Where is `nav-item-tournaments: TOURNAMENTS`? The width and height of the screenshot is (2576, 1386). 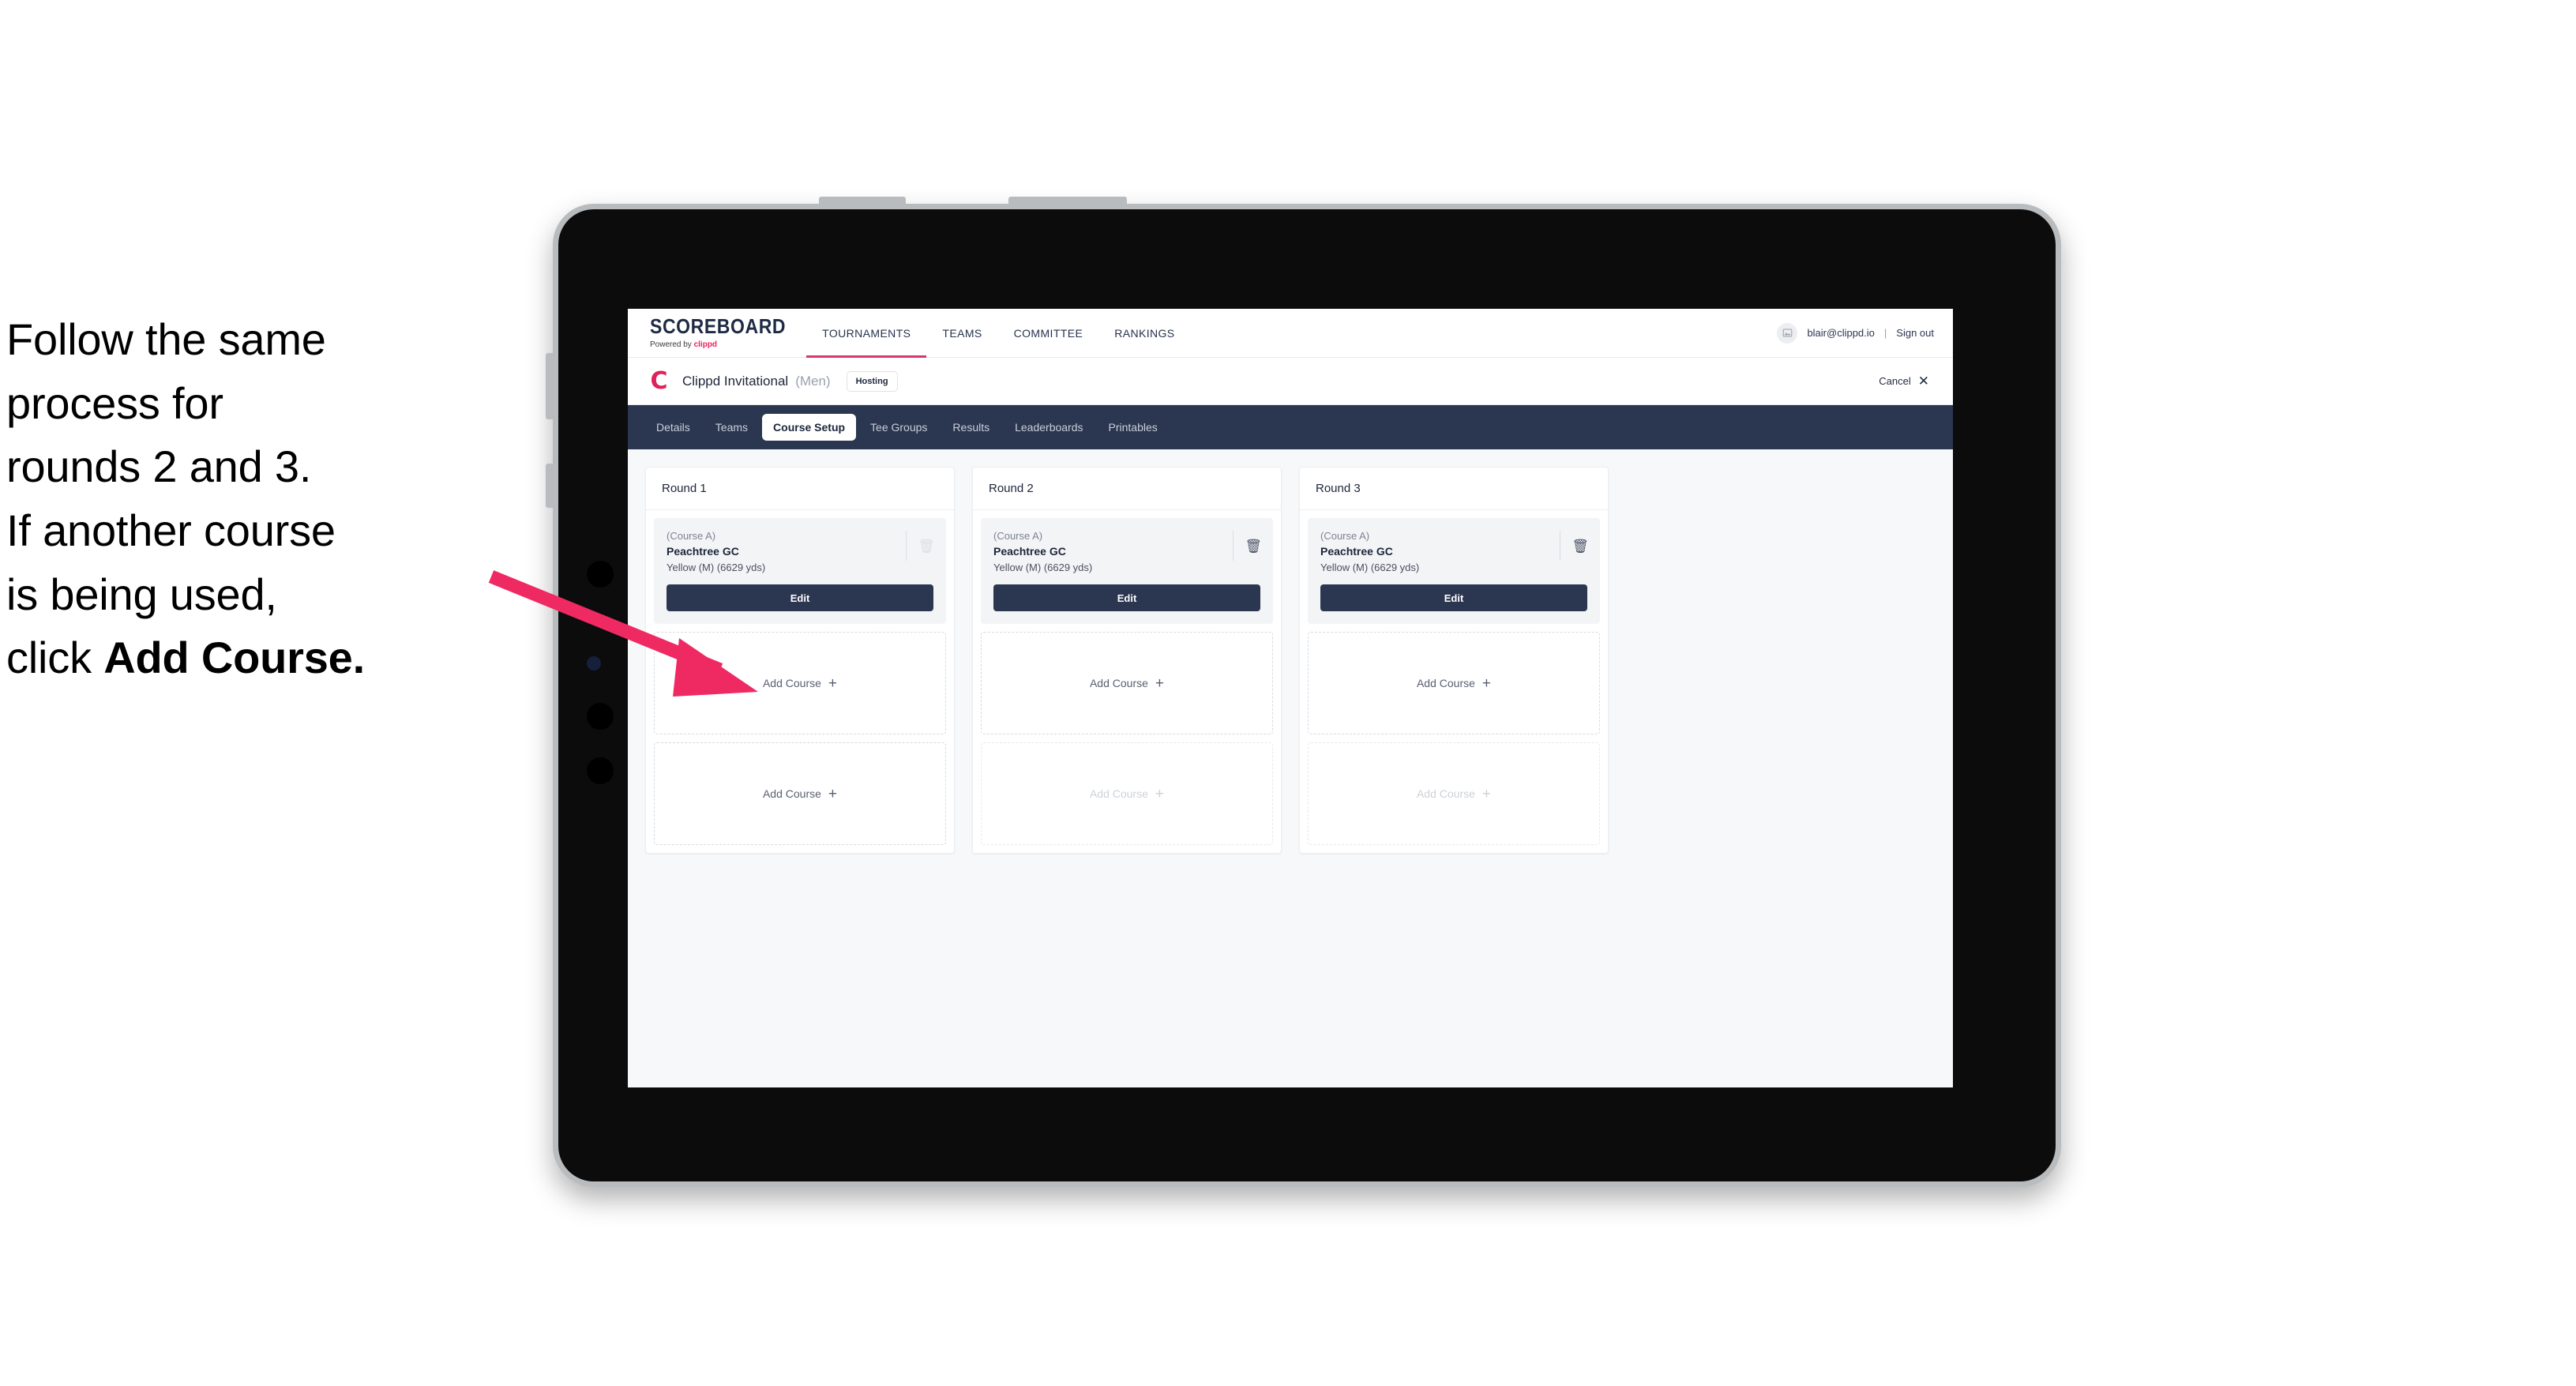
nav-item-tournaments: TOURNAMENTS is located at coordinates (866, 333).